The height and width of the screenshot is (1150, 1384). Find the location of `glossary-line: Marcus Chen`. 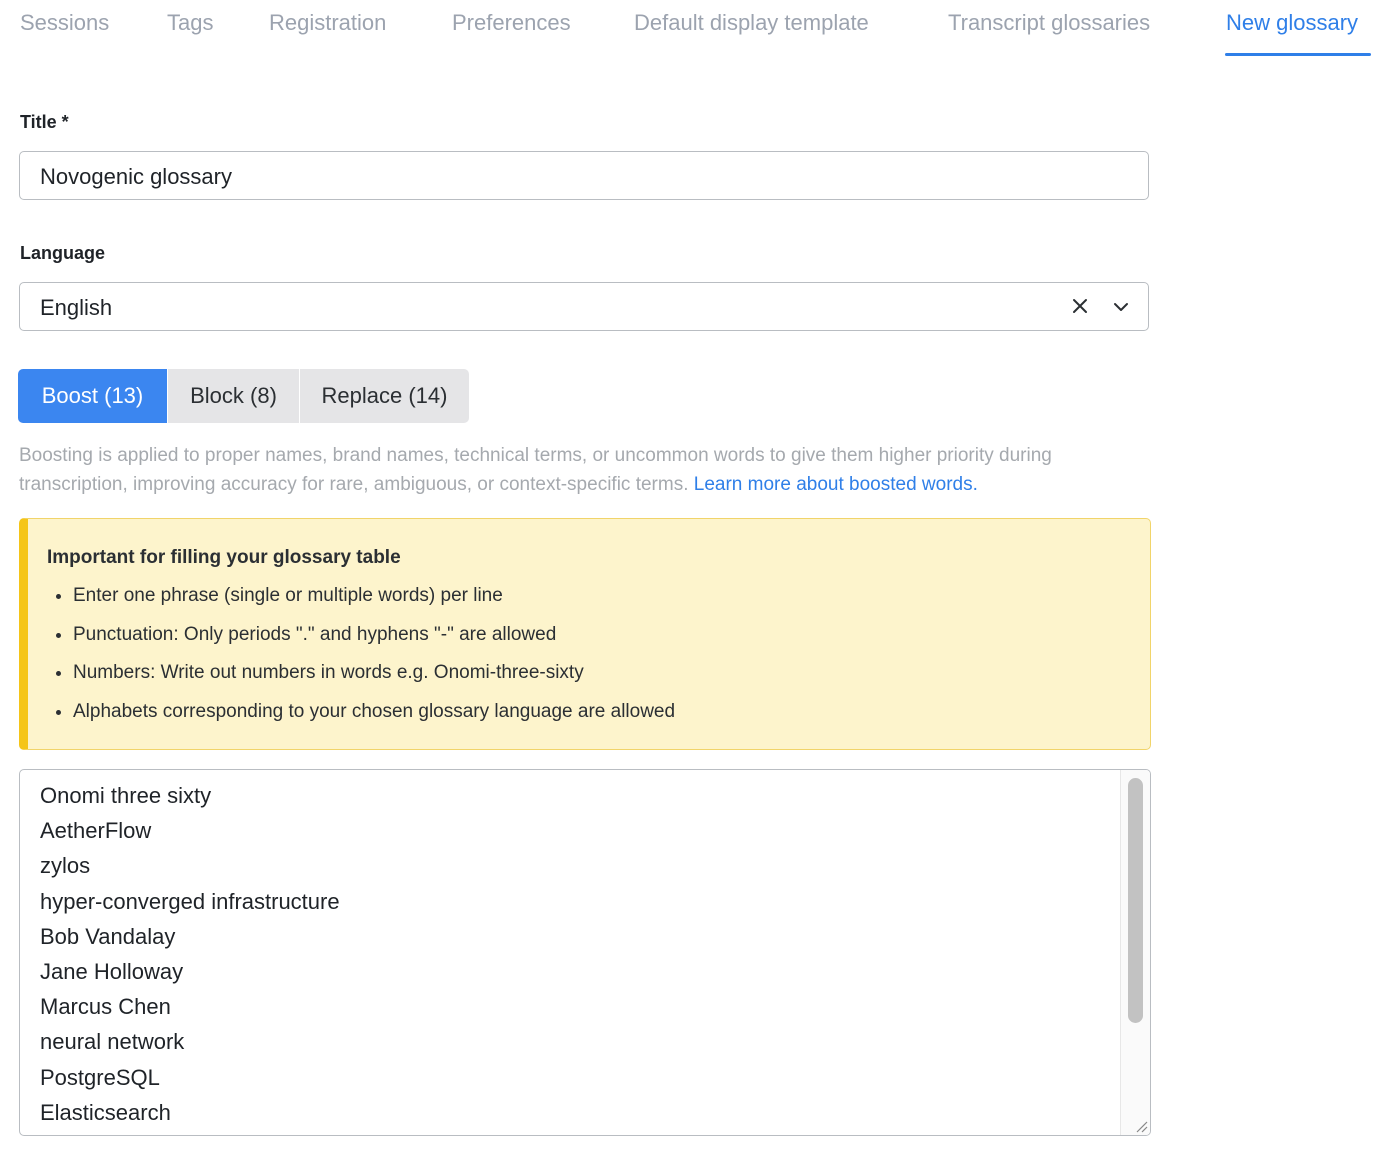

glossary-line: Marcus Chen is located at coordinates (105, 1007).